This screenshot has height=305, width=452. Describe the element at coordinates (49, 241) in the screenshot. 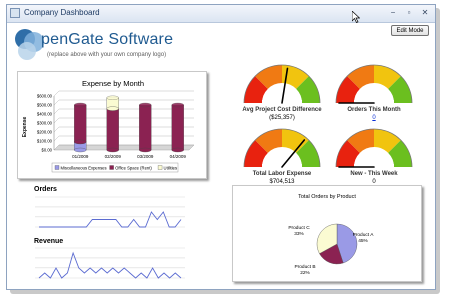

I see `revenue-label: Revenue` at that location.